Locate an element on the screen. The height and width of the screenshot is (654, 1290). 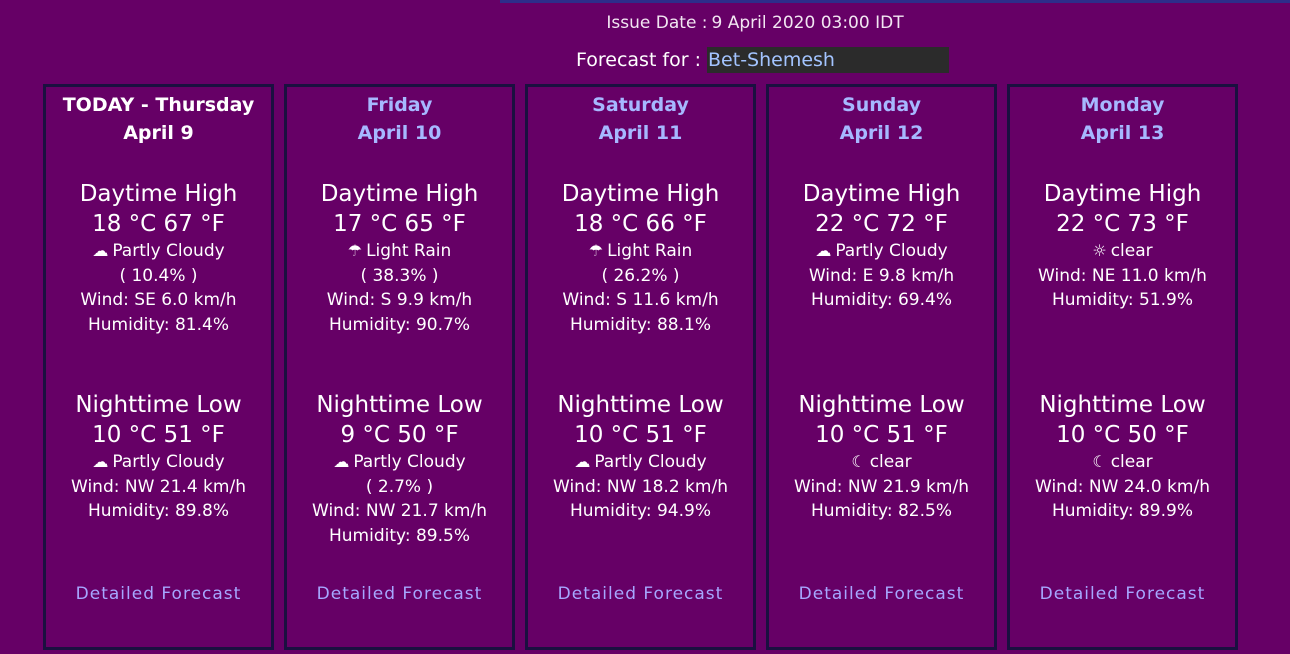
wind: Wind: NW 21.4 km/h is located at coordinates (158, 486).